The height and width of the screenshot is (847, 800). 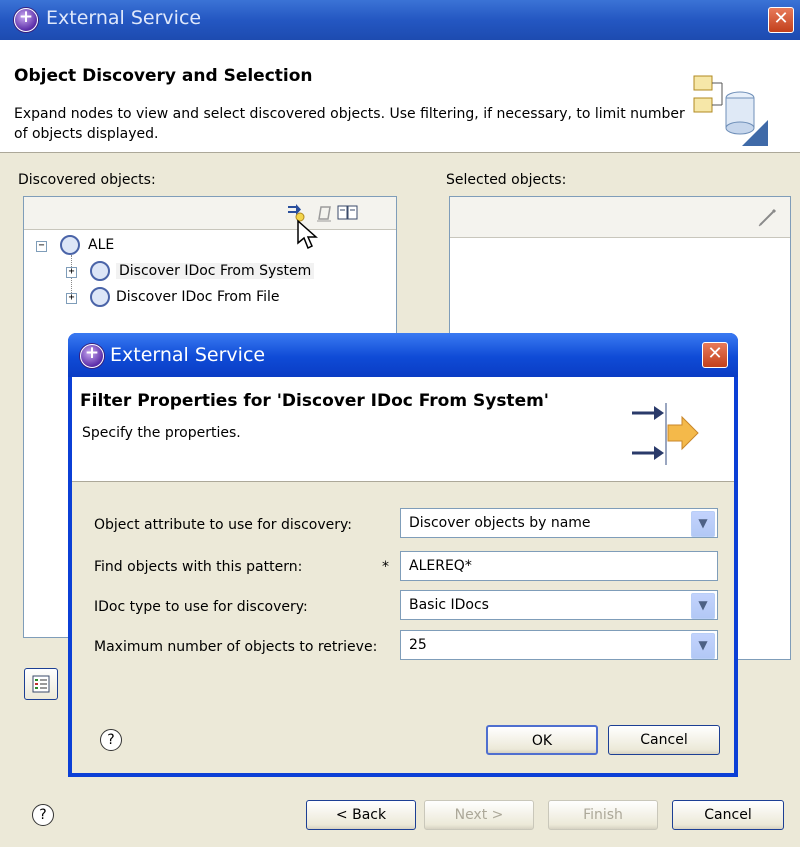 What do you see at coordinates (400, 20) in the screenshot?
I see `title-bar: External Service ✕` at bounding box center [400, 20].